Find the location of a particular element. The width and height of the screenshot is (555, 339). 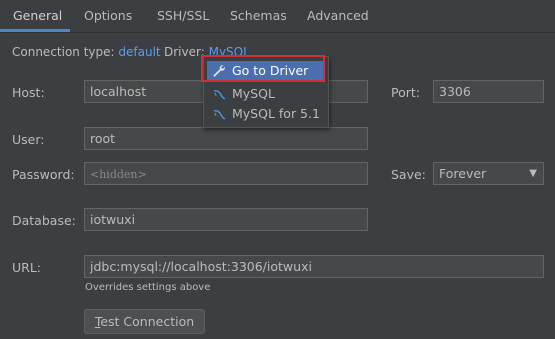

wrench-icon is located at coordinates (219, 71).